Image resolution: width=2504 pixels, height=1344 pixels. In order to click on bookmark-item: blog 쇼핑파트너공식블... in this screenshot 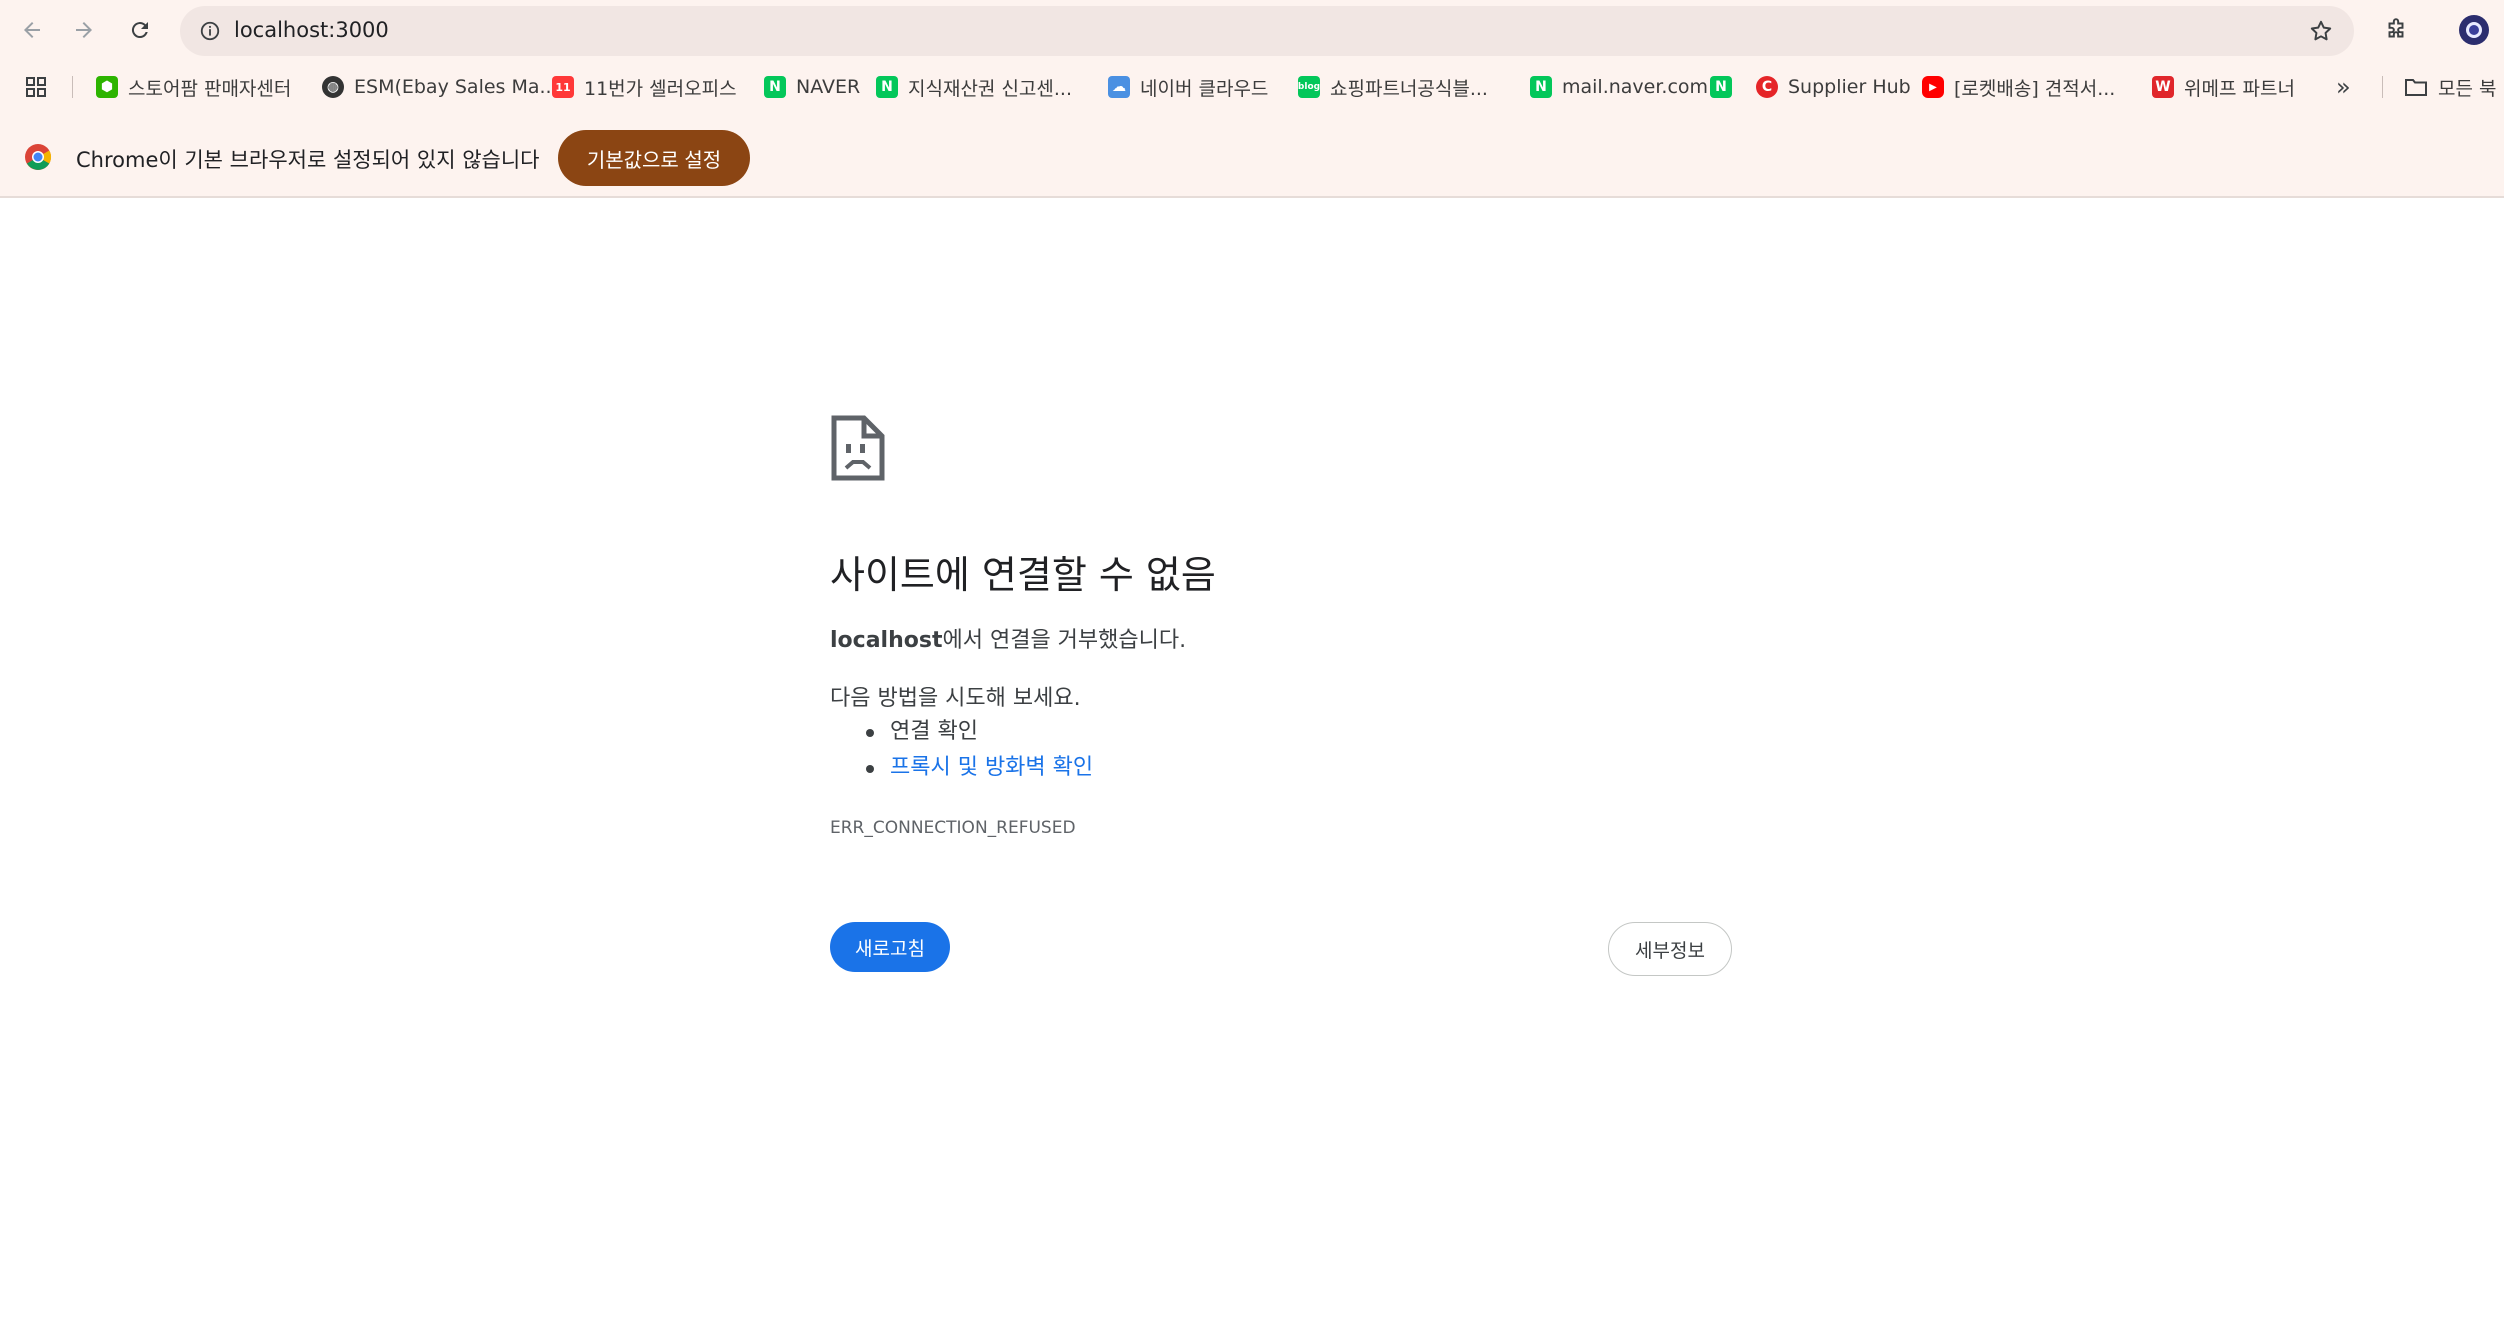, I will do `click(1393, 87)`.